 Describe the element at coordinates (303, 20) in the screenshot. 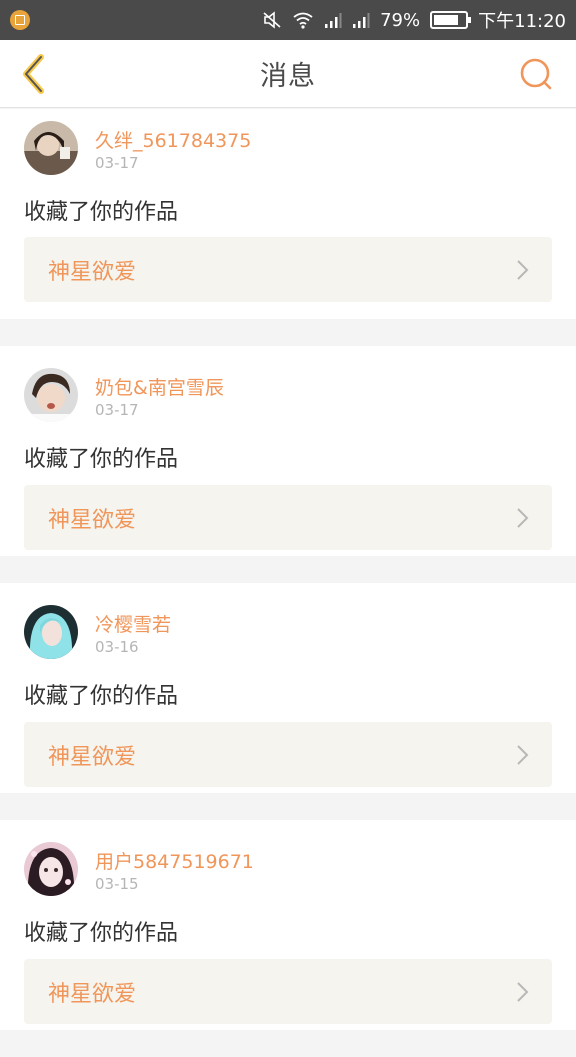

I see `wifi-icon` at that location.